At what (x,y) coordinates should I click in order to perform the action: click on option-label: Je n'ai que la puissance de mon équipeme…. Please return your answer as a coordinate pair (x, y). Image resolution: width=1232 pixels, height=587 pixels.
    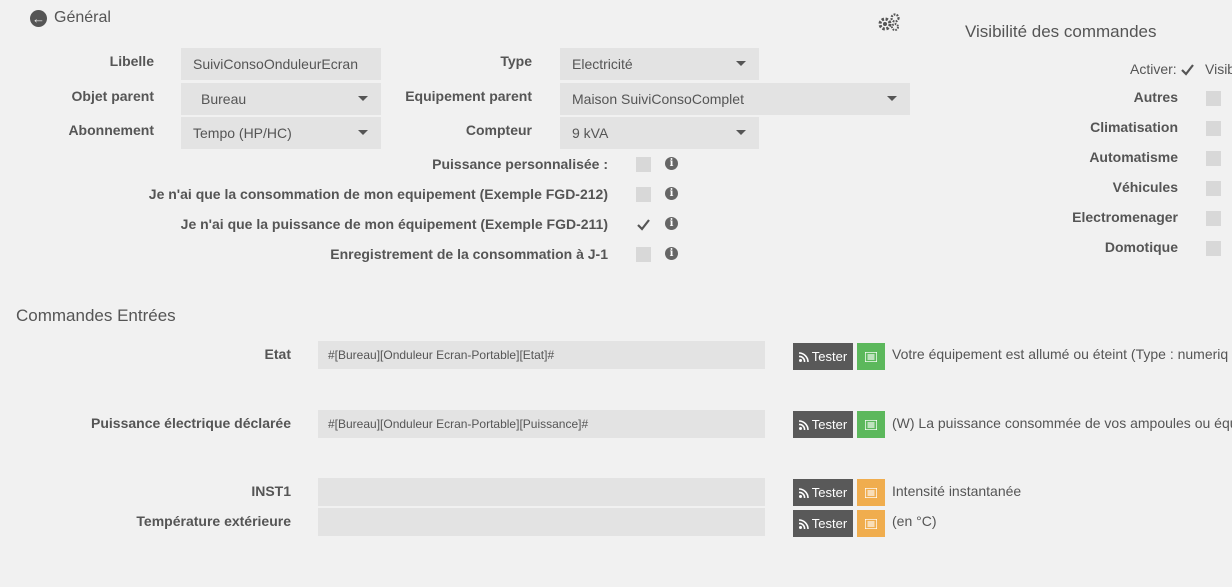
    Looking at the image, I should click on (394, 224).